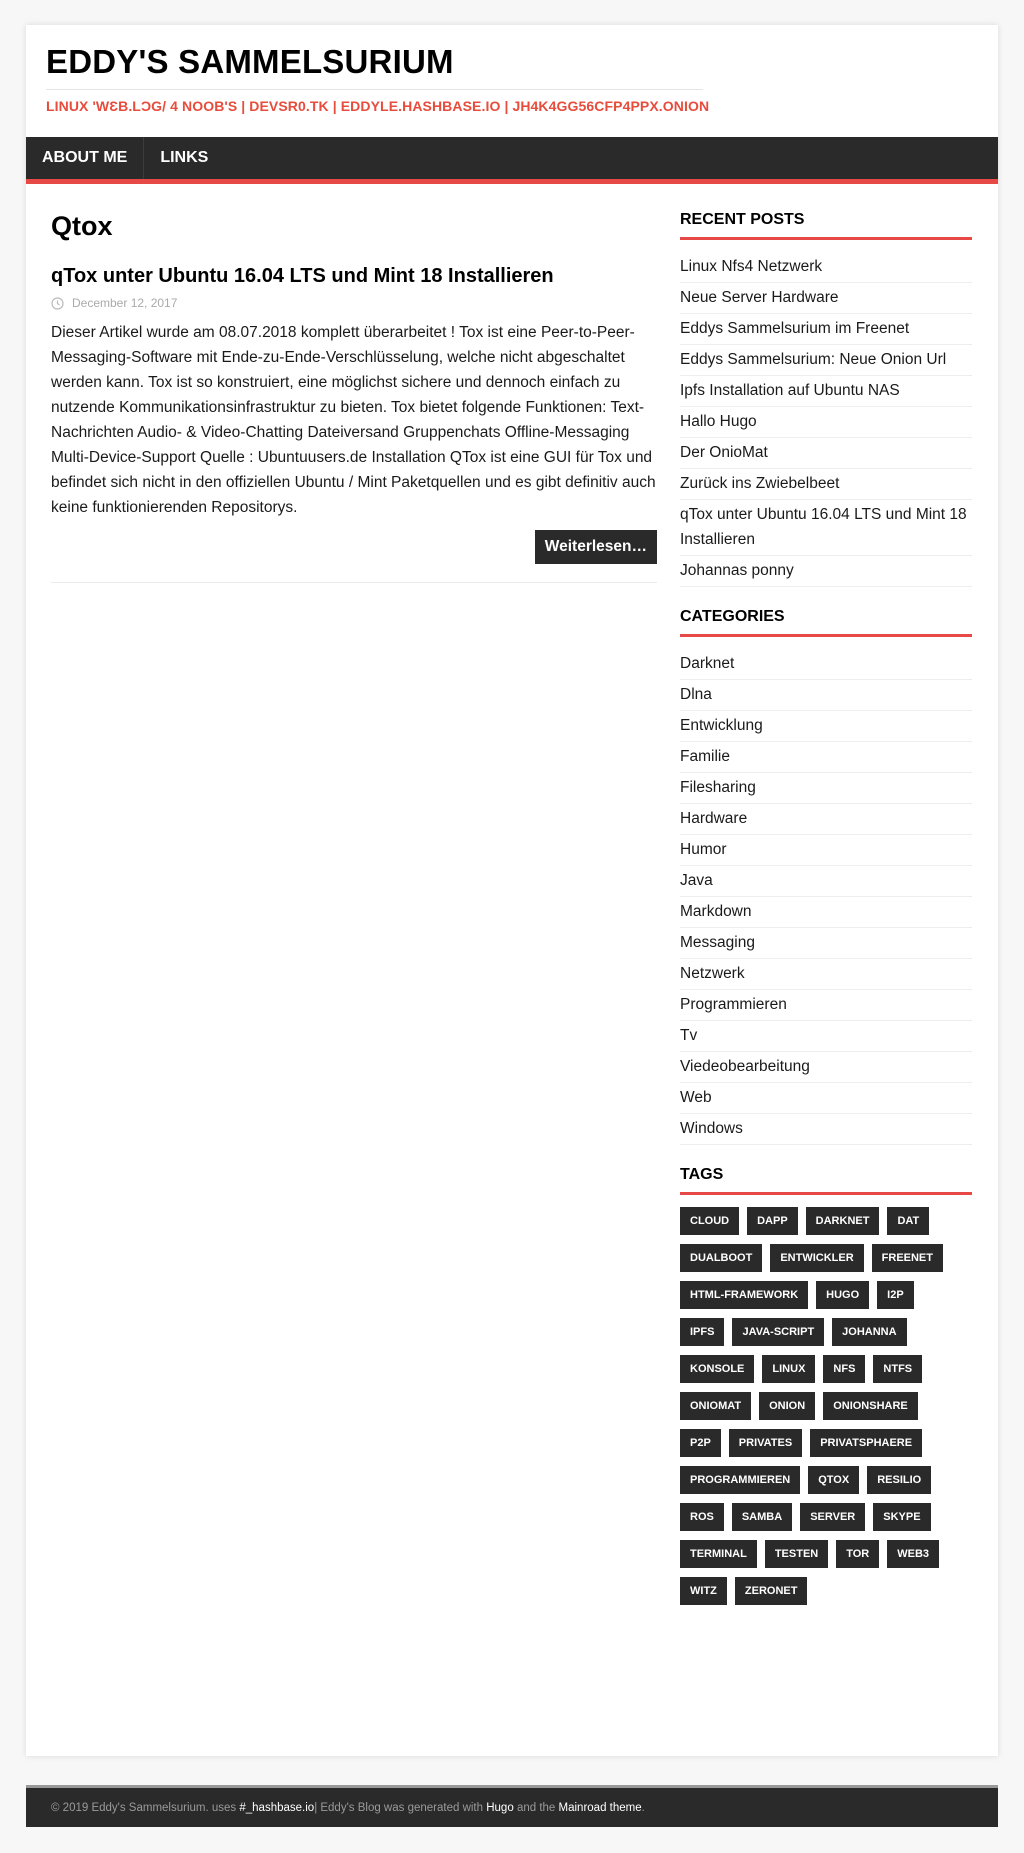 The height and width of the screenshot is (1853, 1024). What do you see at coordinates (354, 303) in the screenshot?
I see `post-meta: December 12, 2017` at bounding box center [354, 303].